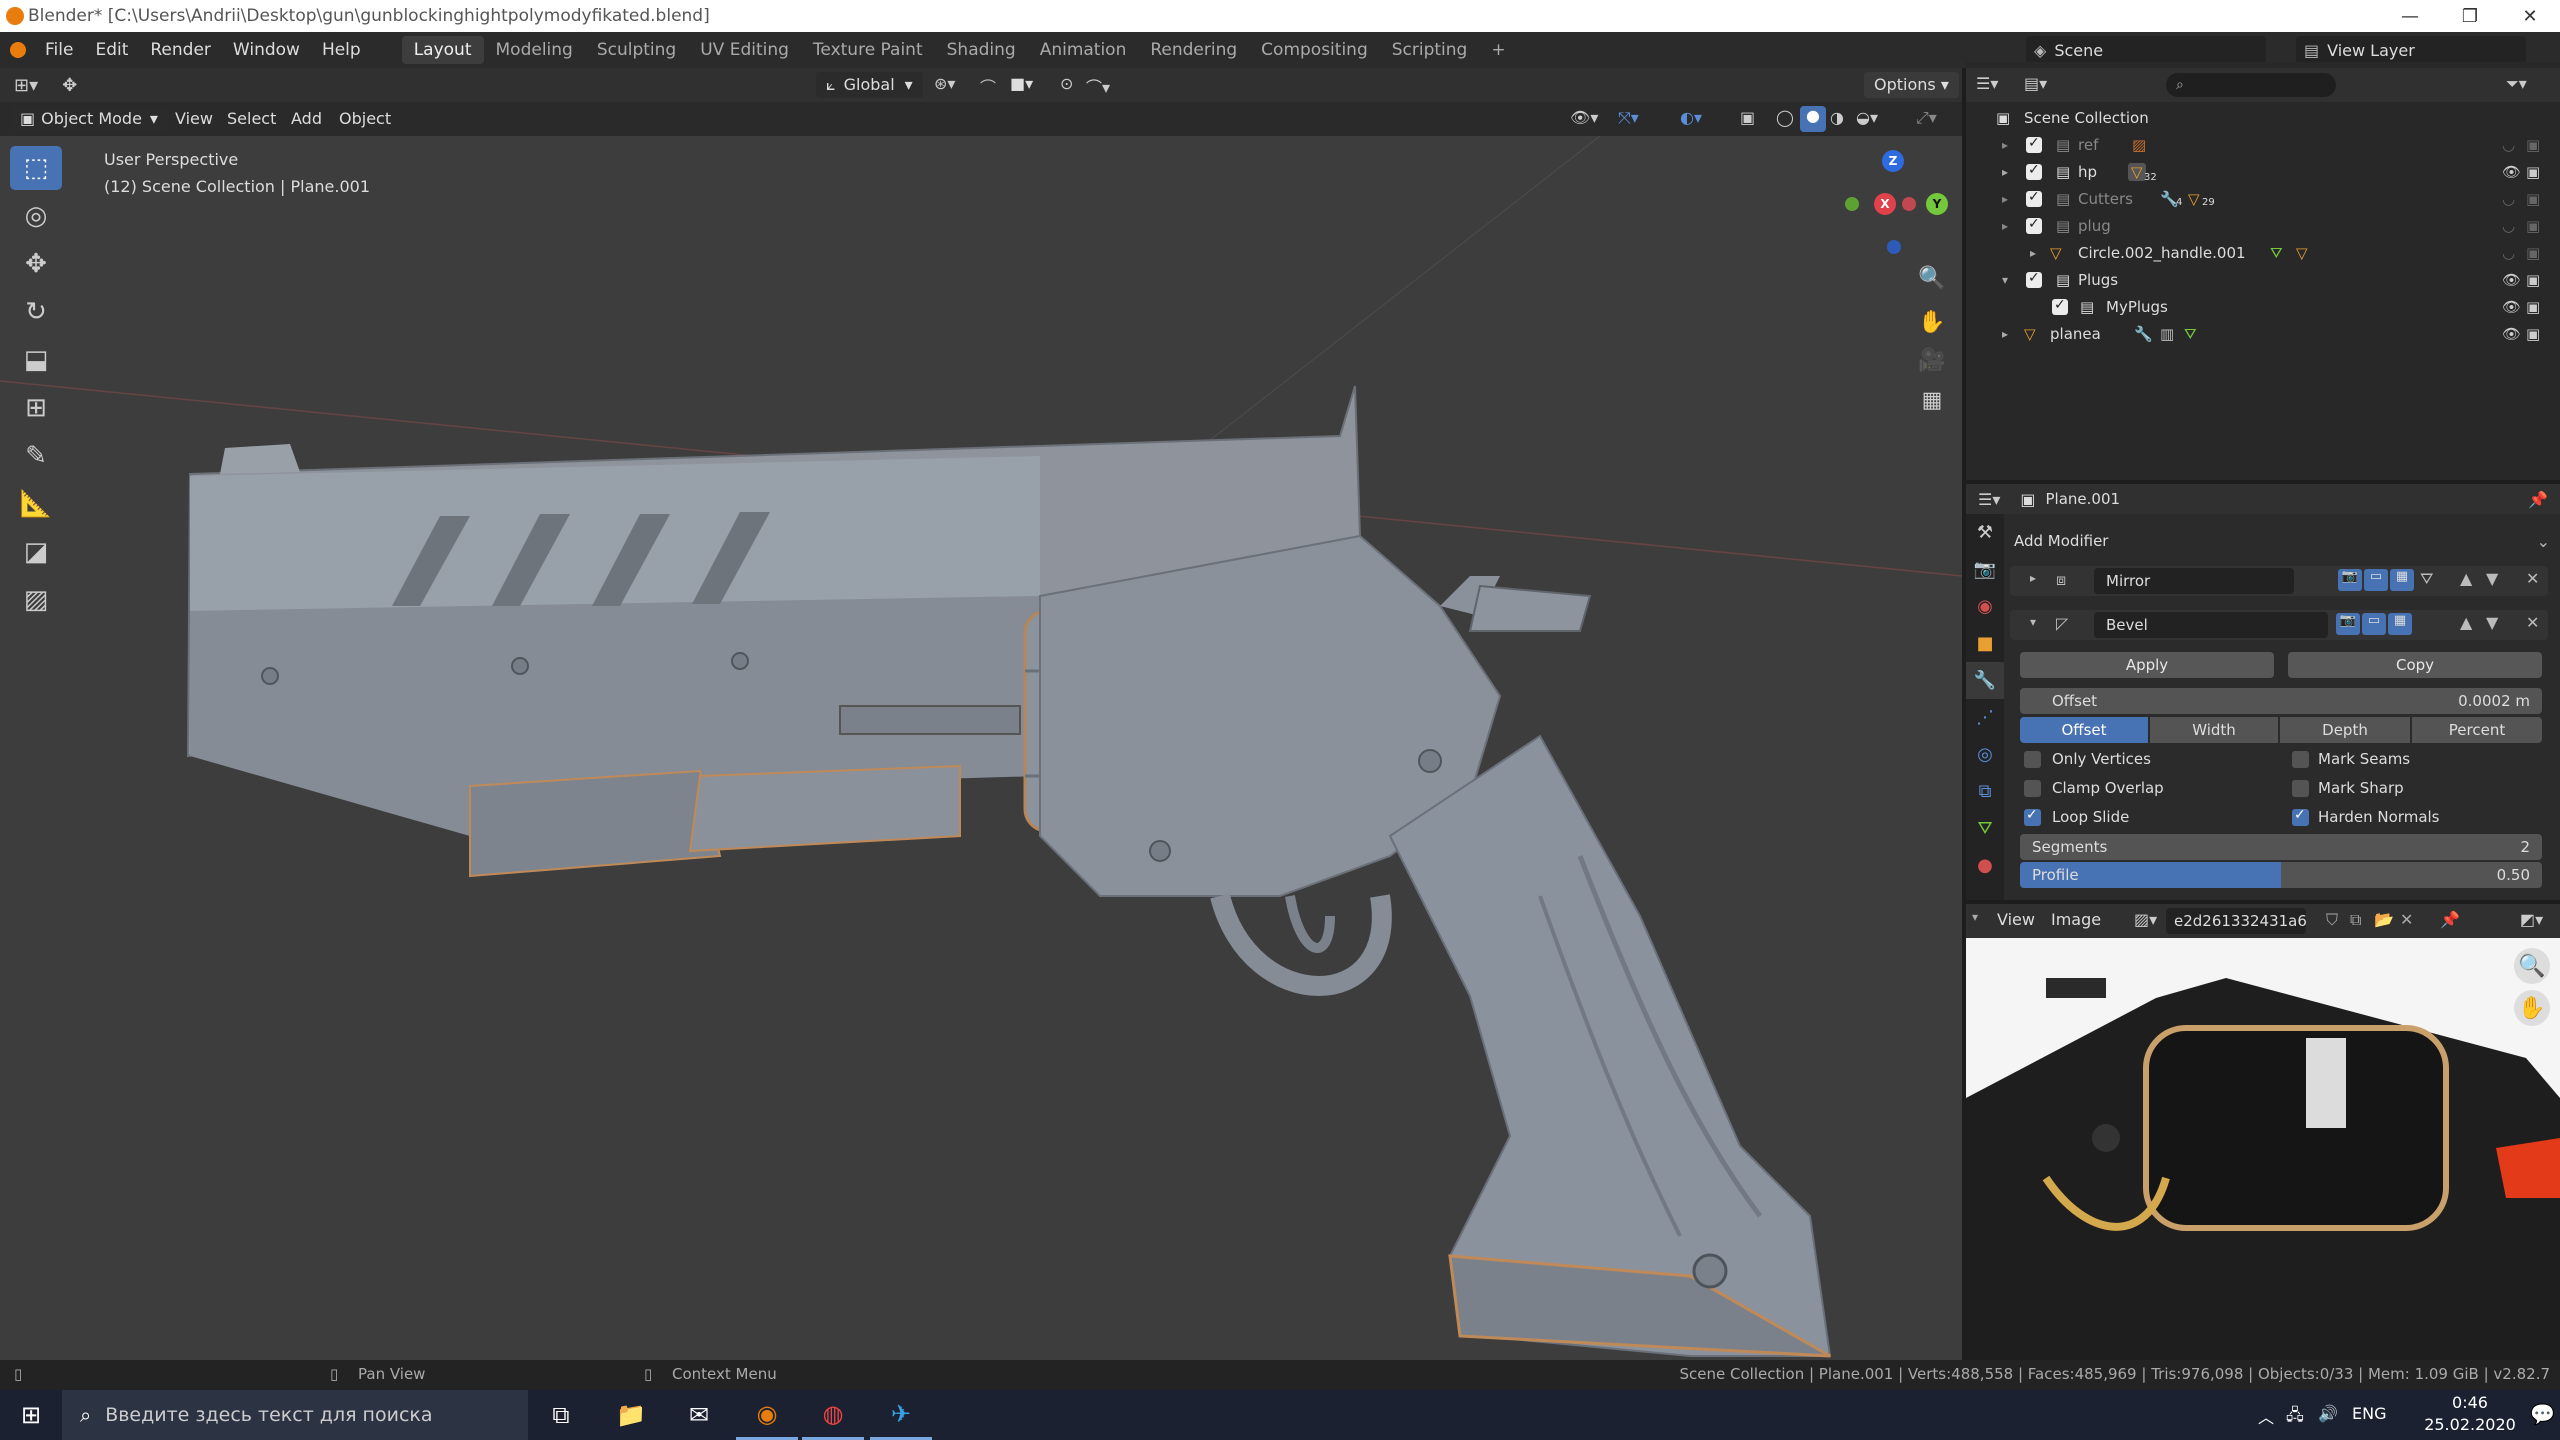 This screenshot has height=1440, width=2560. What do you see at coordinates (2328, 1413) in the screenshot?
I see `volume-icon: 🔊` at bounding box center [2328, 1413].